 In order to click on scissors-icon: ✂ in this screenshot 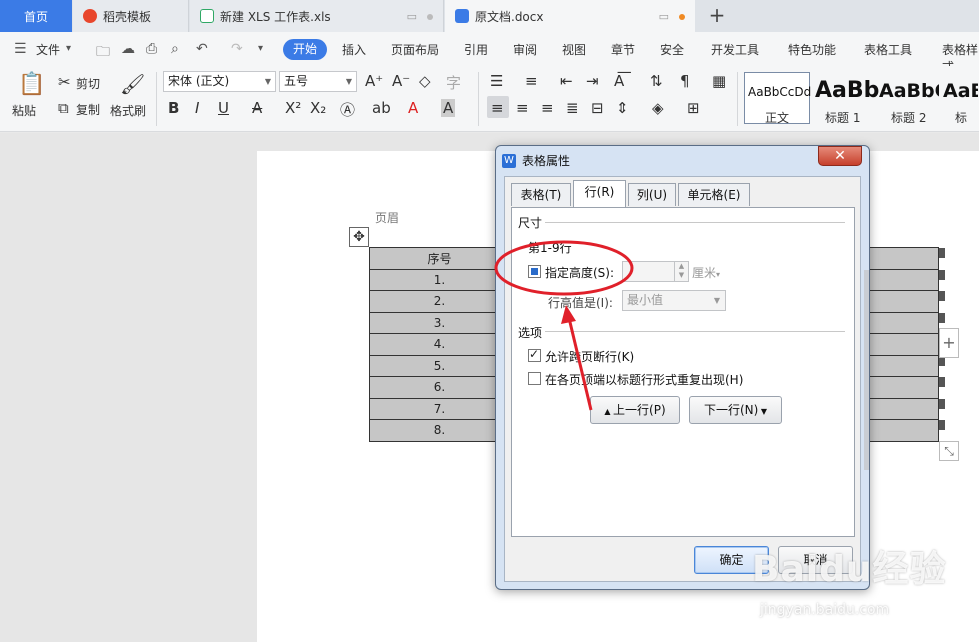, I will do `click(64, 82)`.